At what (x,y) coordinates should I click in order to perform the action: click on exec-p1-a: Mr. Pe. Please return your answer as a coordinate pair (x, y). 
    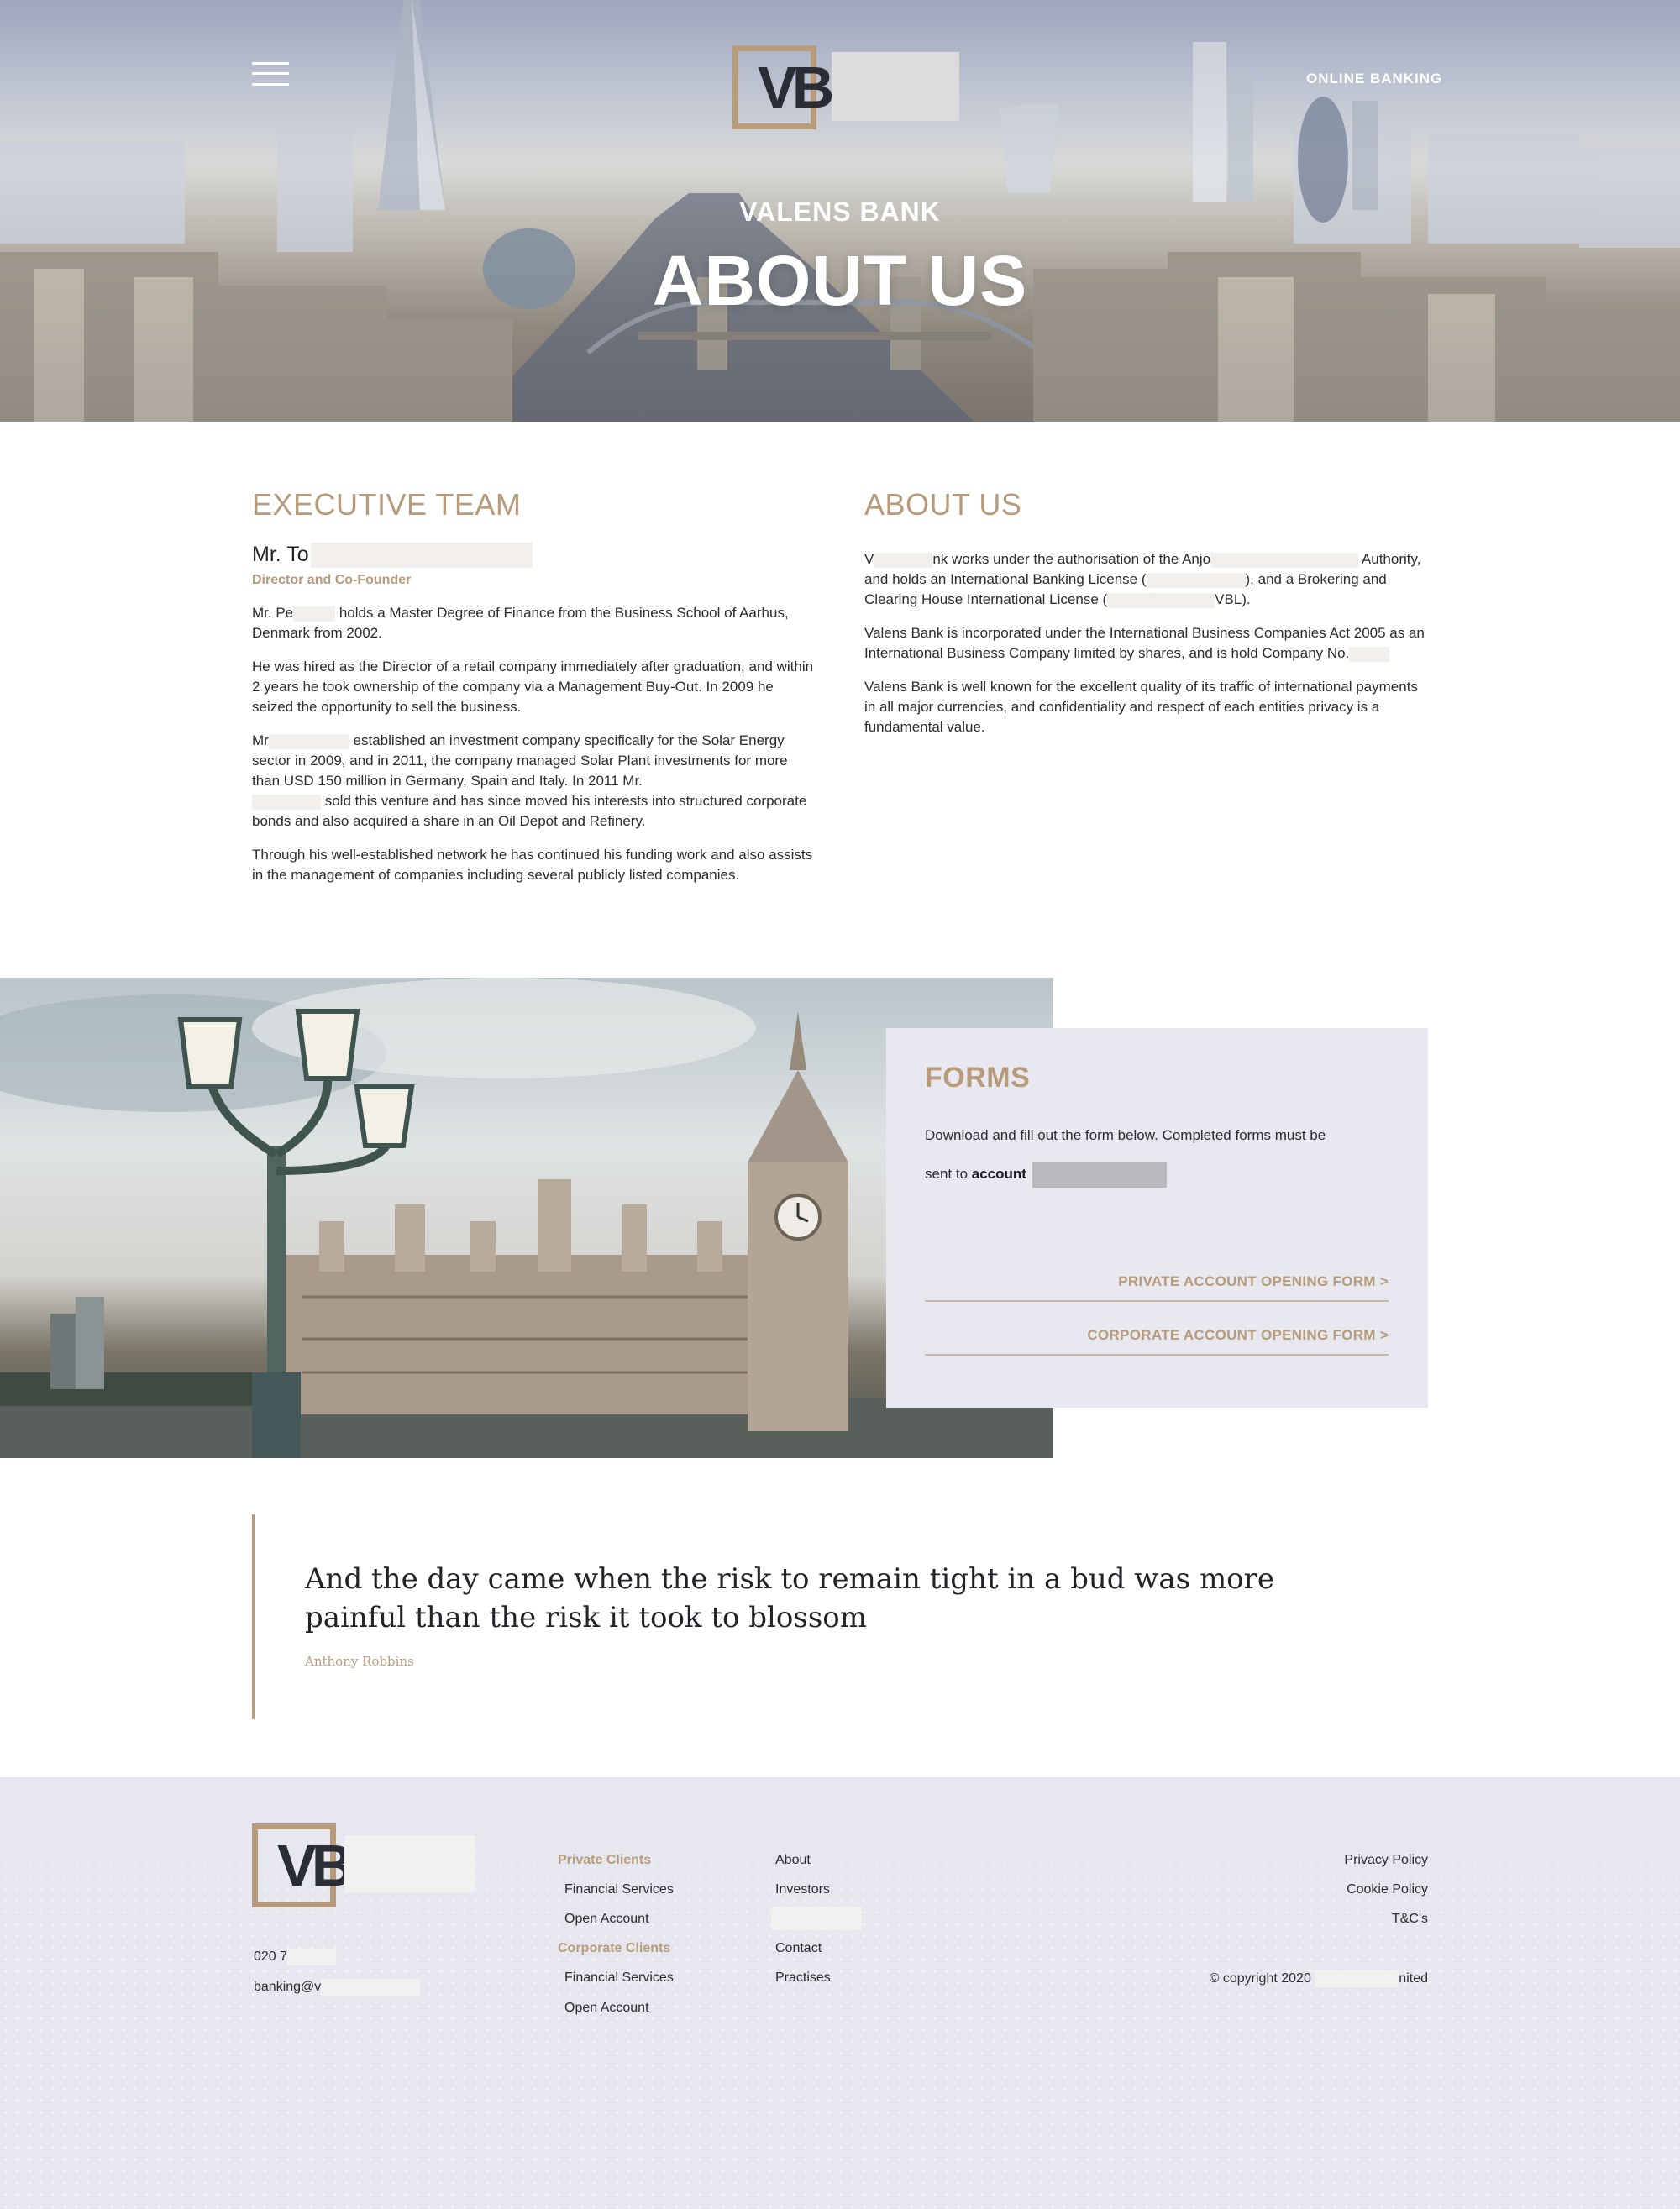
    Looking at the image, I should click on (273, 613).